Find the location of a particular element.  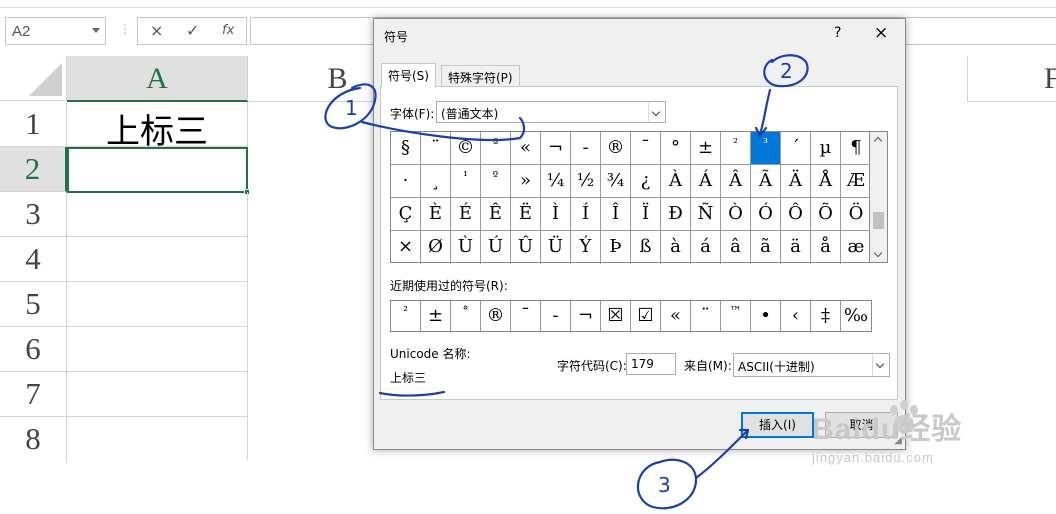

symbol-cell: æ is located at coordinates (856, 247).